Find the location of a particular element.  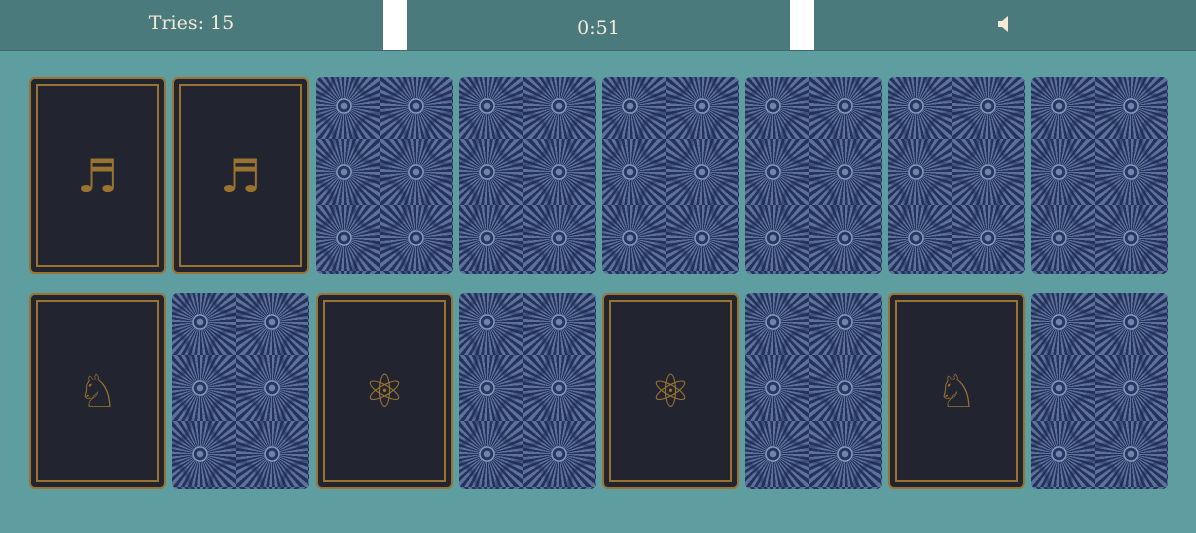

sound-toggle is located at coordinates (1005, 25).